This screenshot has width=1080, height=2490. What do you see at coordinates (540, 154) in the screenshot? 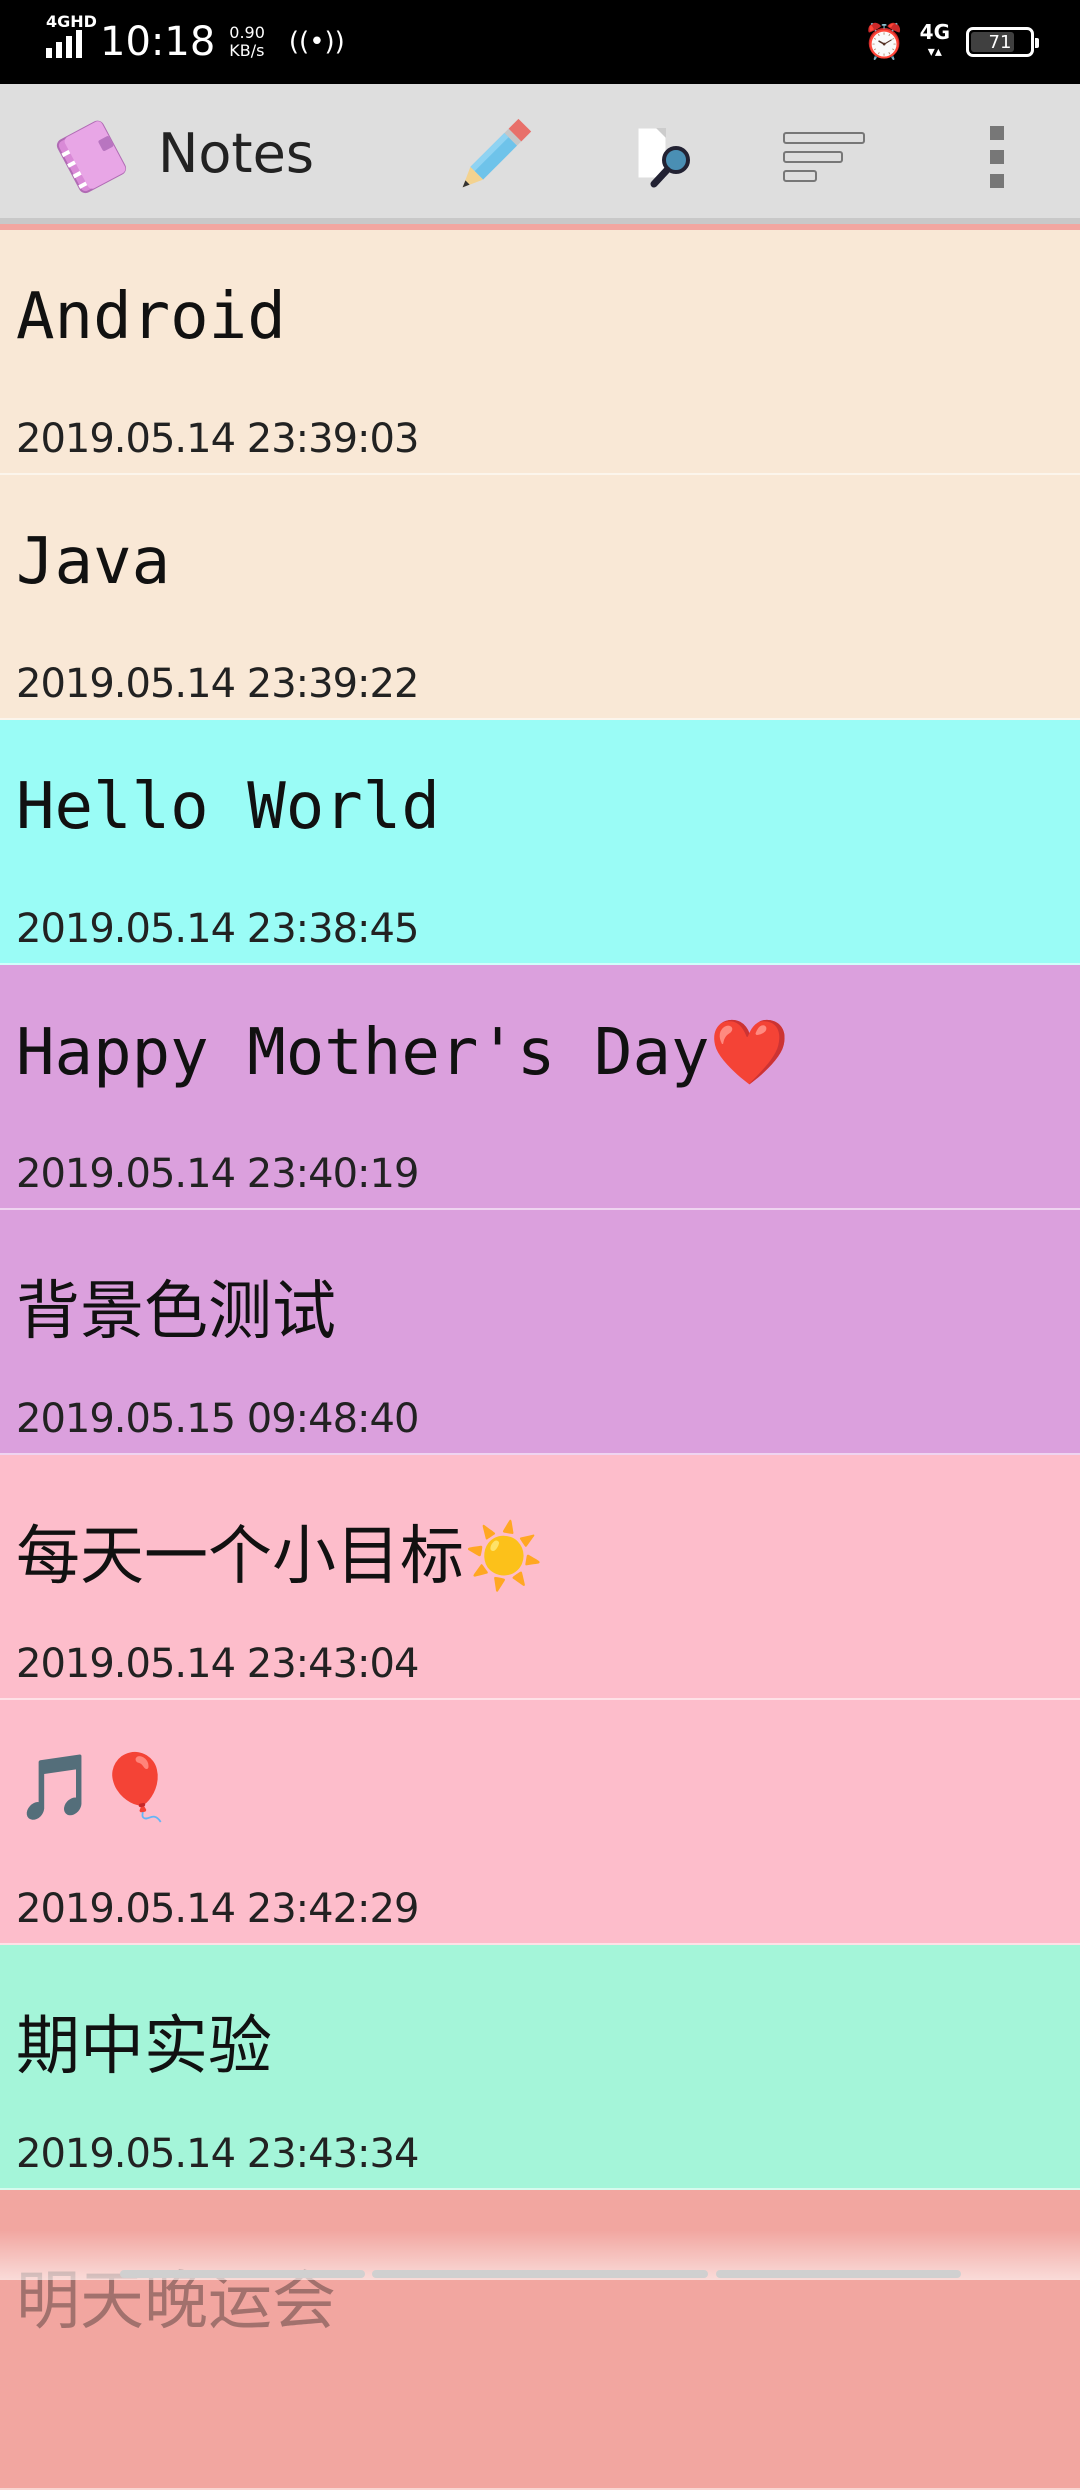
I see `app-toolbar: Notes` at bounding box center [540, 154].